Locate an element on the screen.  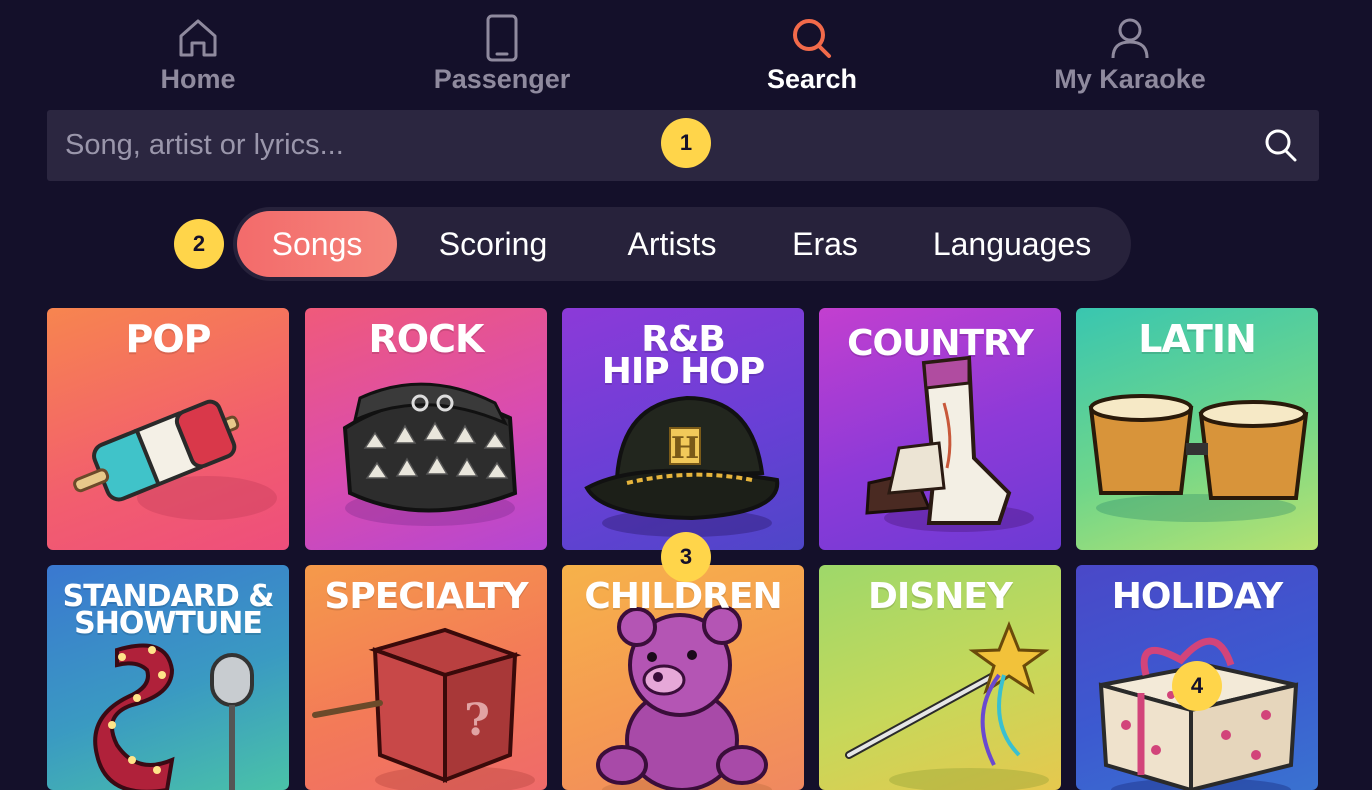
step-badge: 4 is located at coordinates (1197, 686).